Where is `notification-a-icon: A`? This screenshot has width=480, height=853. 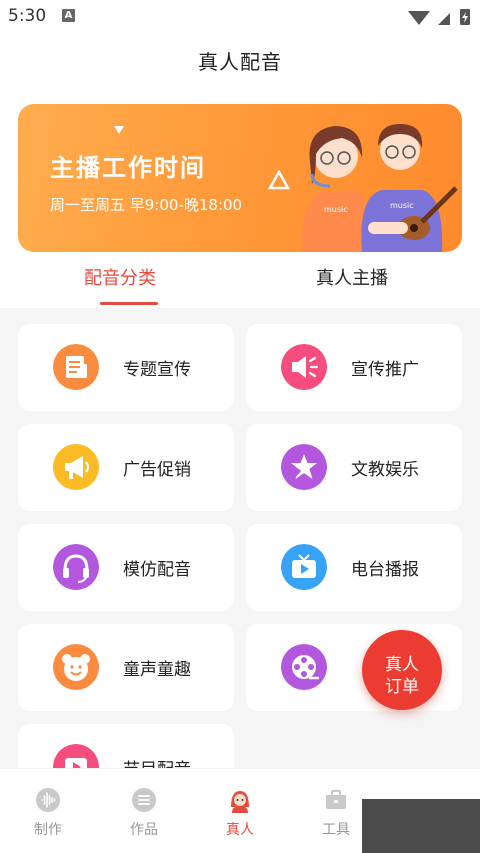
notification-a-icon: A is located at coordinates (68, 15).